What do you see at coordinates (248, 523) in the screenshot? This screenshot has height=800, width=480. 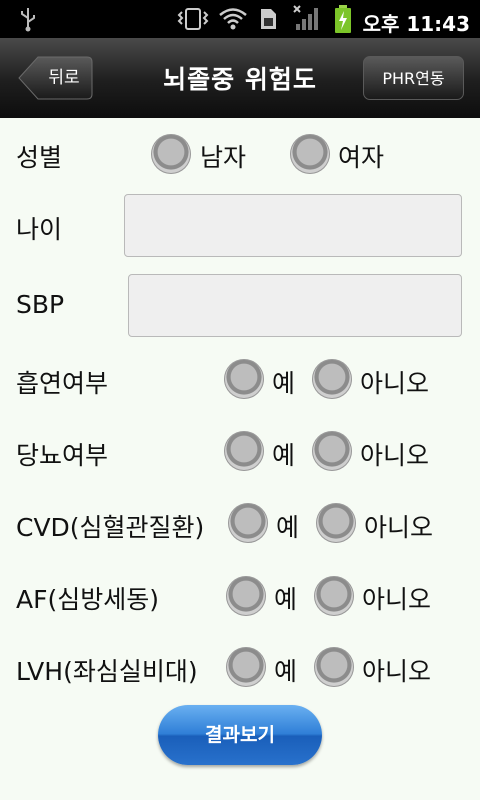 I see `cvd-yes-radio` at bounding box center [248, 523].